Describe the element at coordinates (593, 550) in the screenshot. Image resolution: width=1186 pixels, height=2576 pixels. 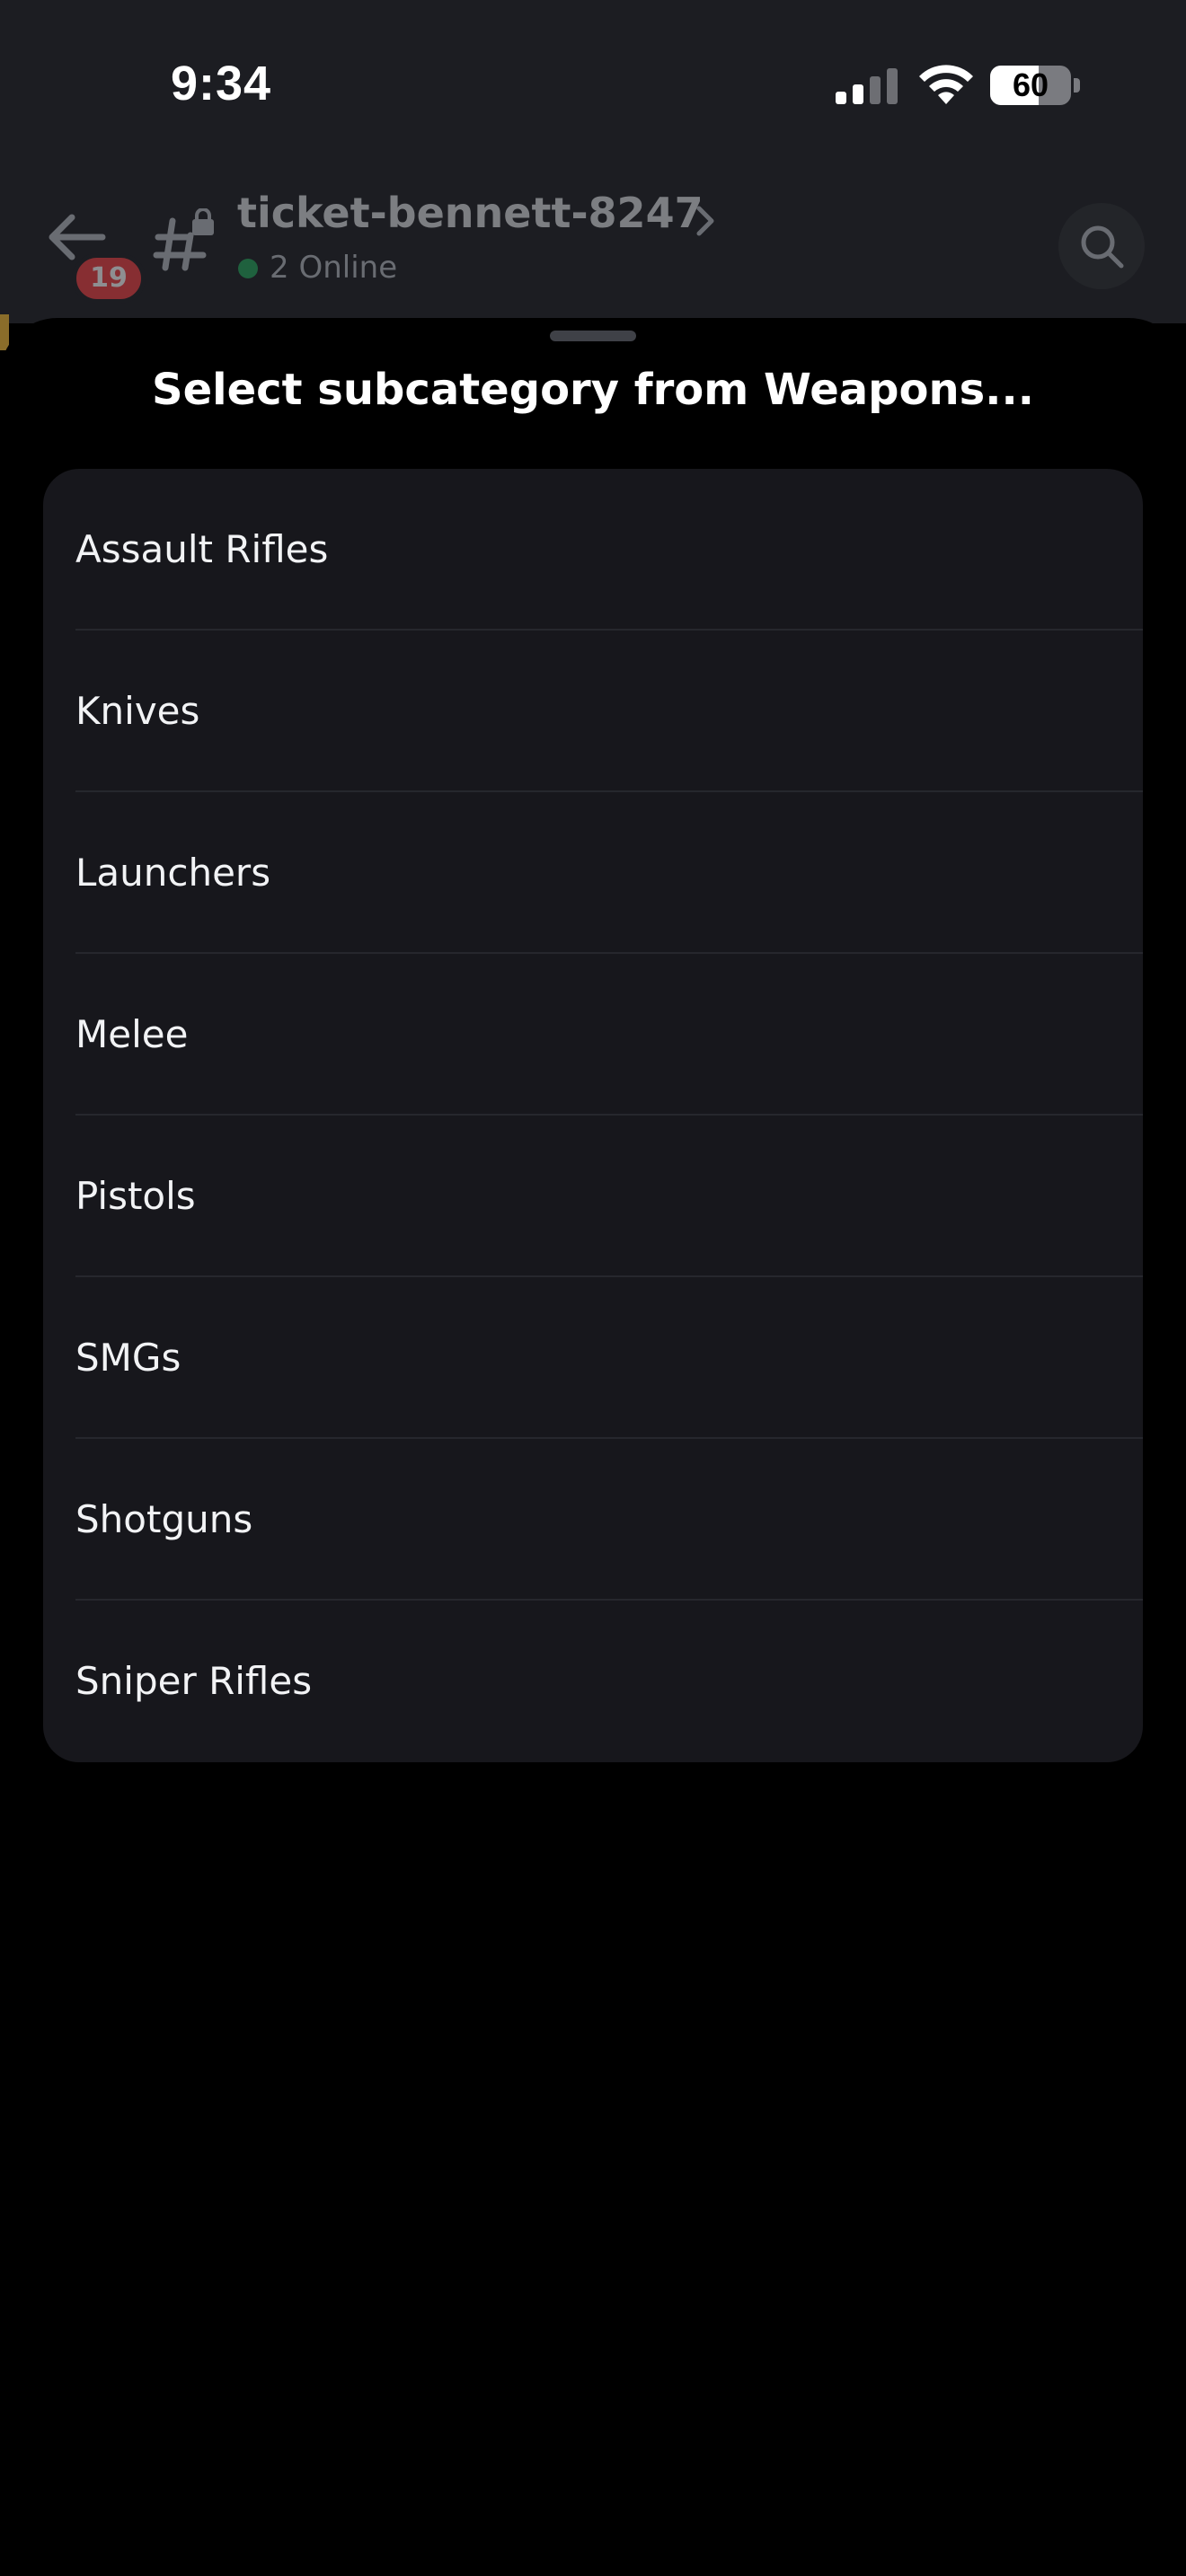
I see `option-assault-rifles: Assault Rifles` at that location.